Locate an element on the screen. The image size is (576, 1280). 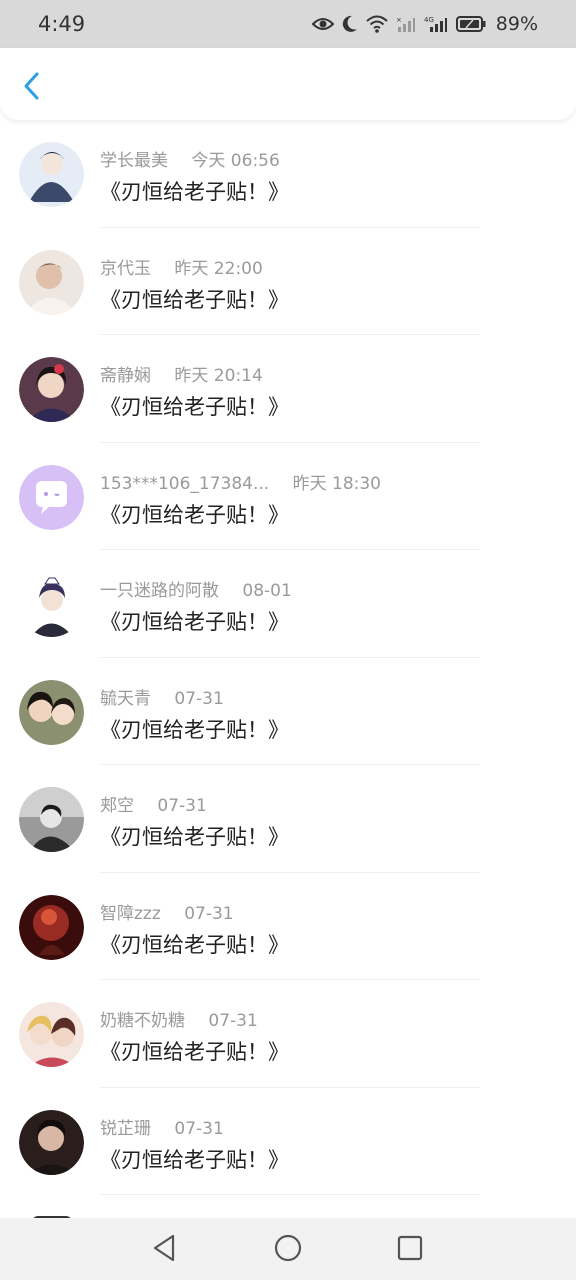
message-meta: 学长最美 今天 06:56 is located at coordinates (190, 158).